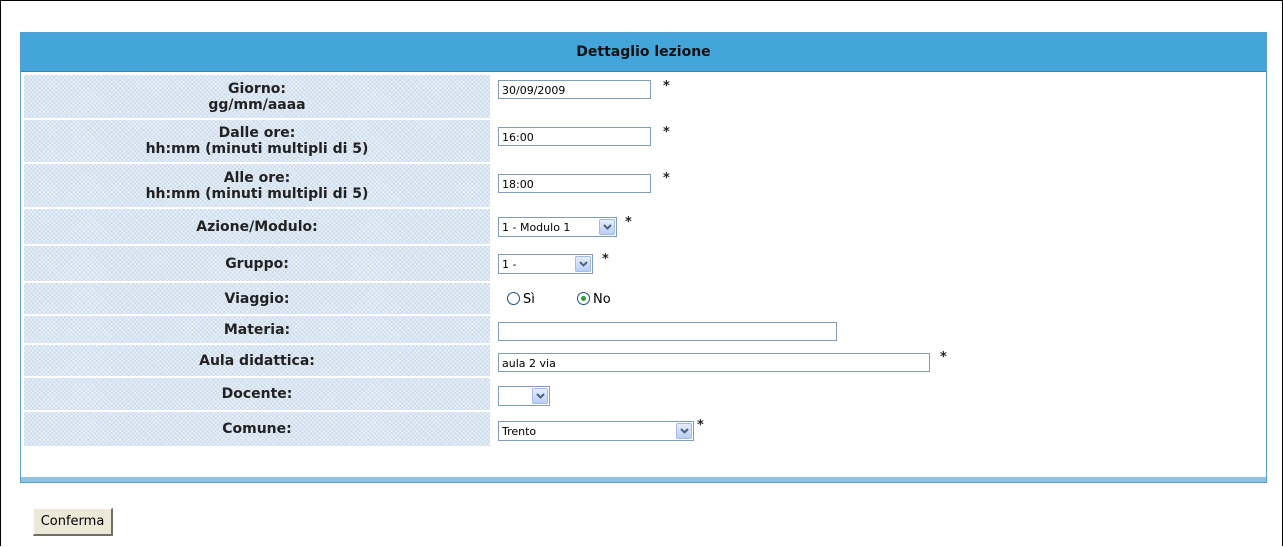 This screenshot has height=547, width=1283. Describe the element at coordinates (513, 298) in the screenshot. I see `viaggio-si-radio` at that location.